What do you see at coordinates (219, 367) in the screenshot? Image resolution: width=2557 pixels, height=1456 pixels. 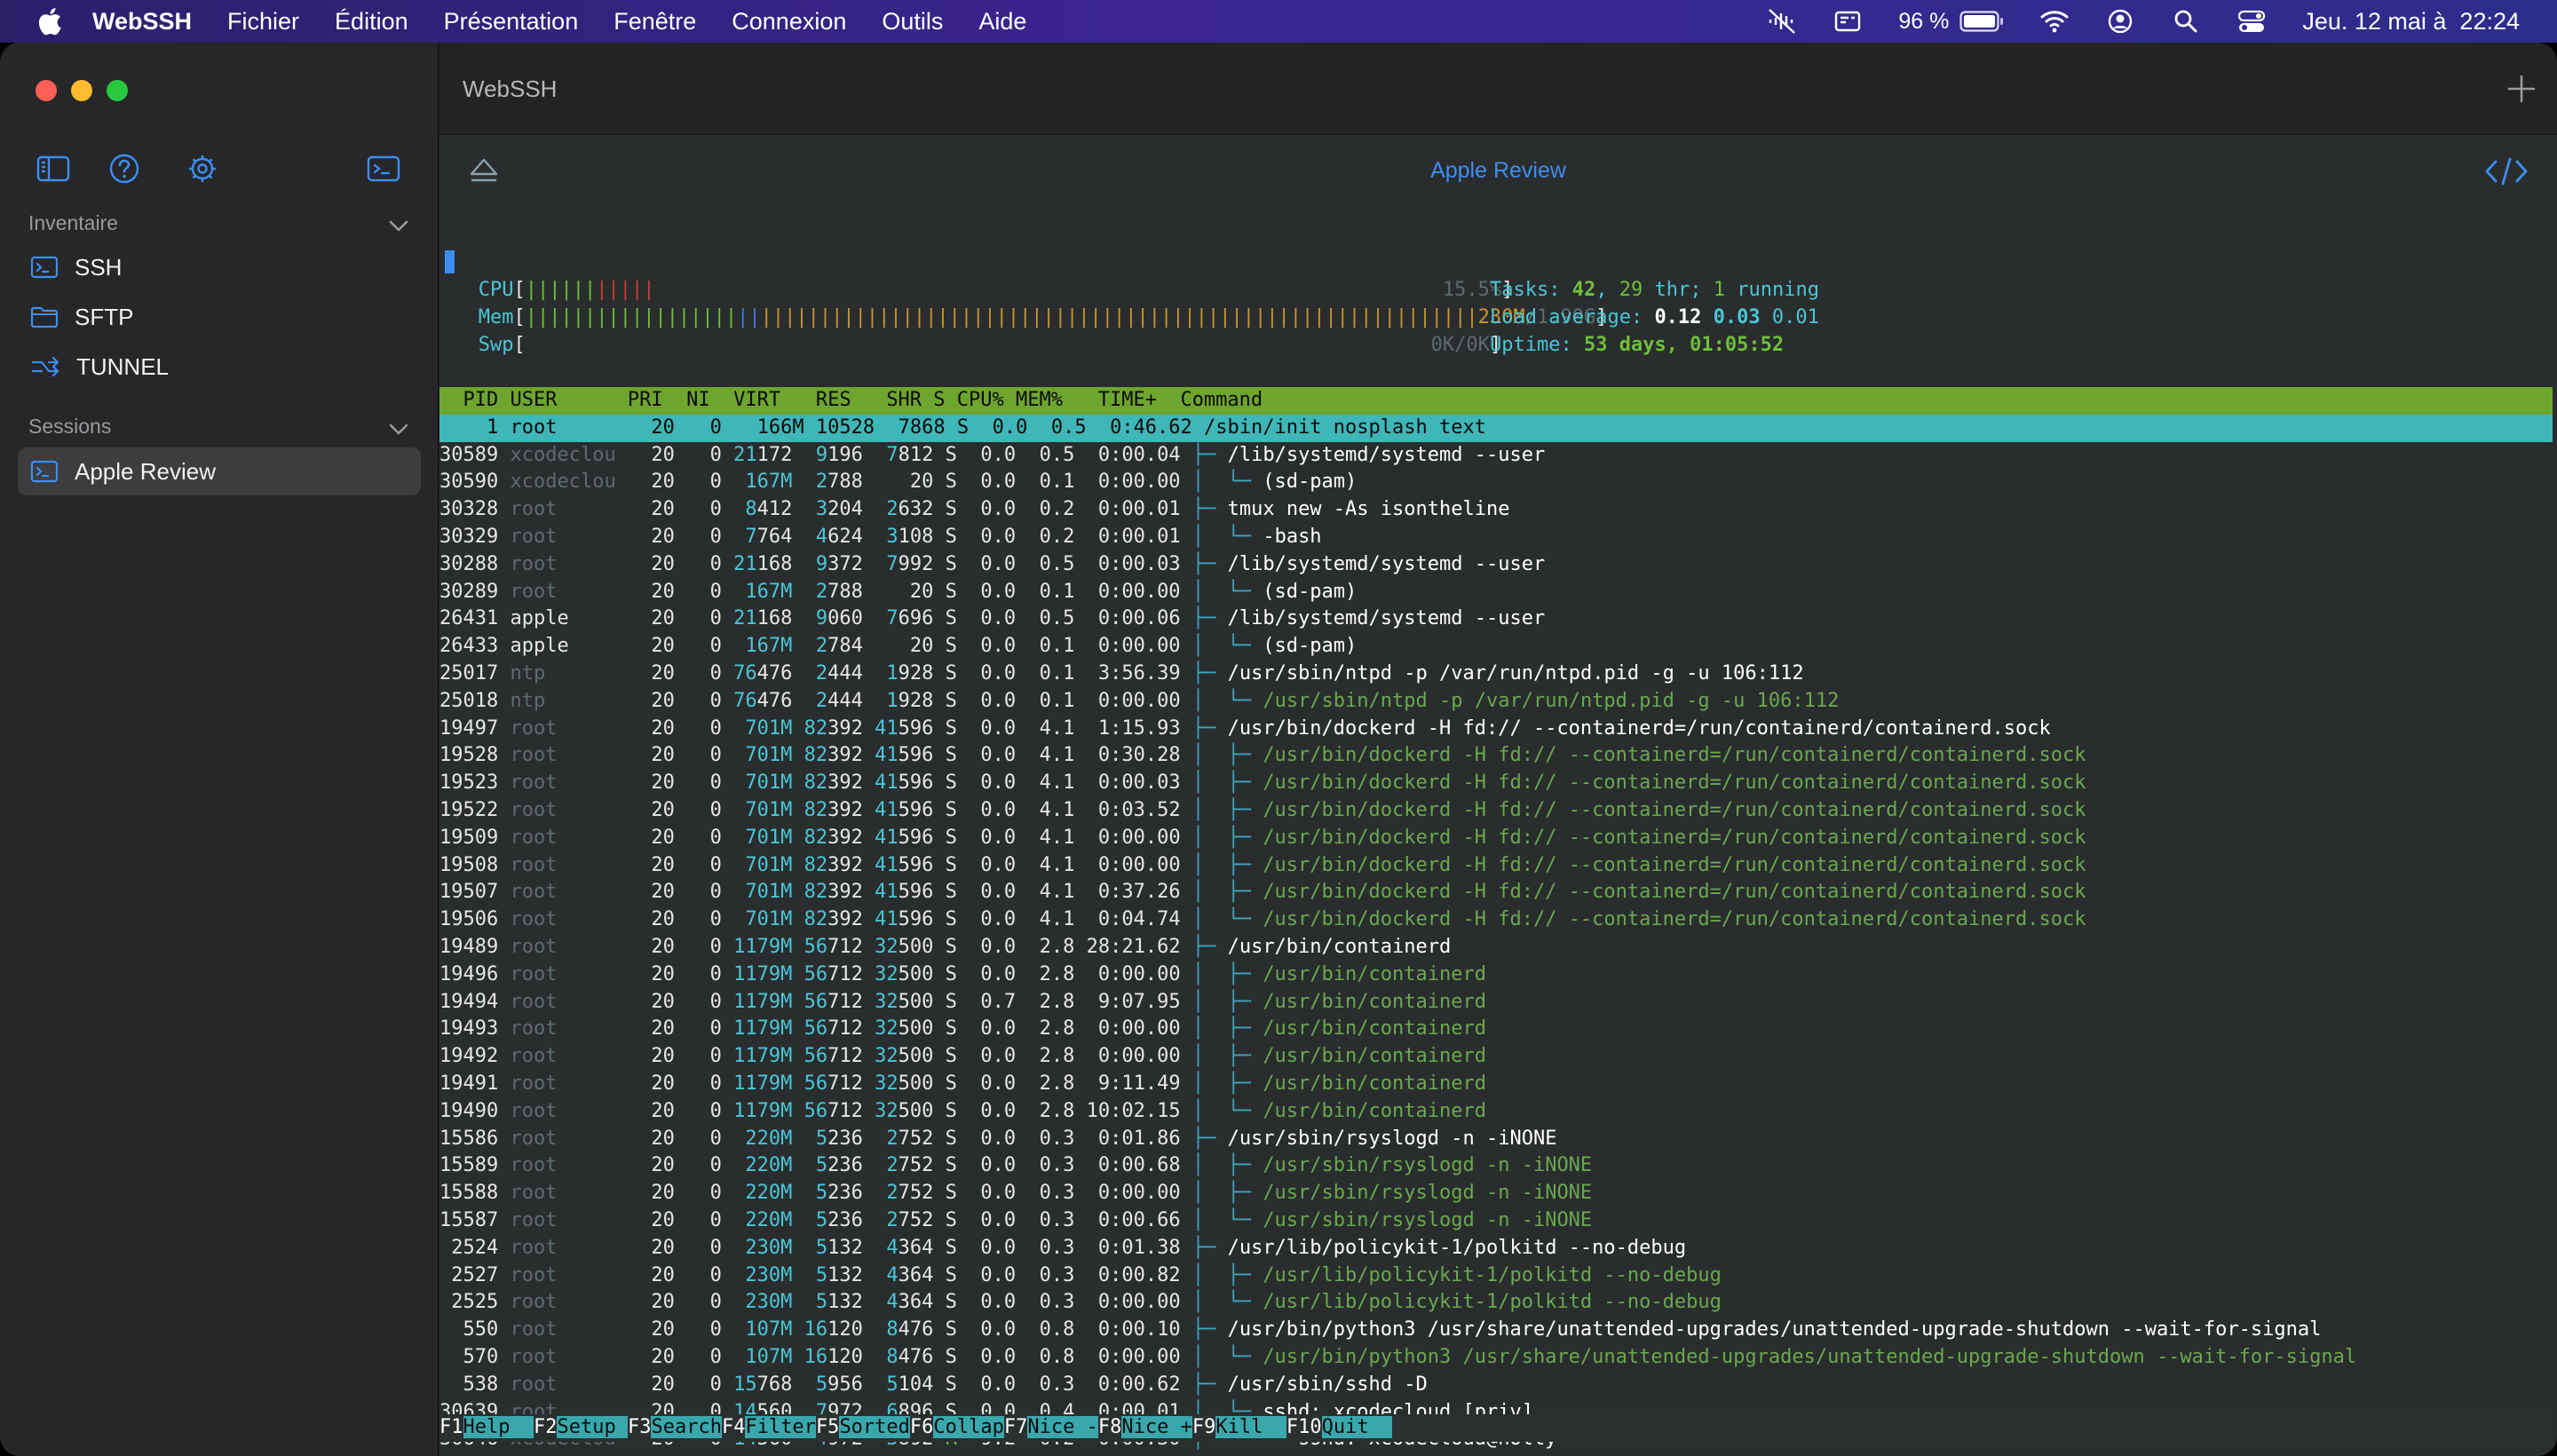 I see `sidebar-item-tunnel: TUNNEL` at bounding box center [219, 367].